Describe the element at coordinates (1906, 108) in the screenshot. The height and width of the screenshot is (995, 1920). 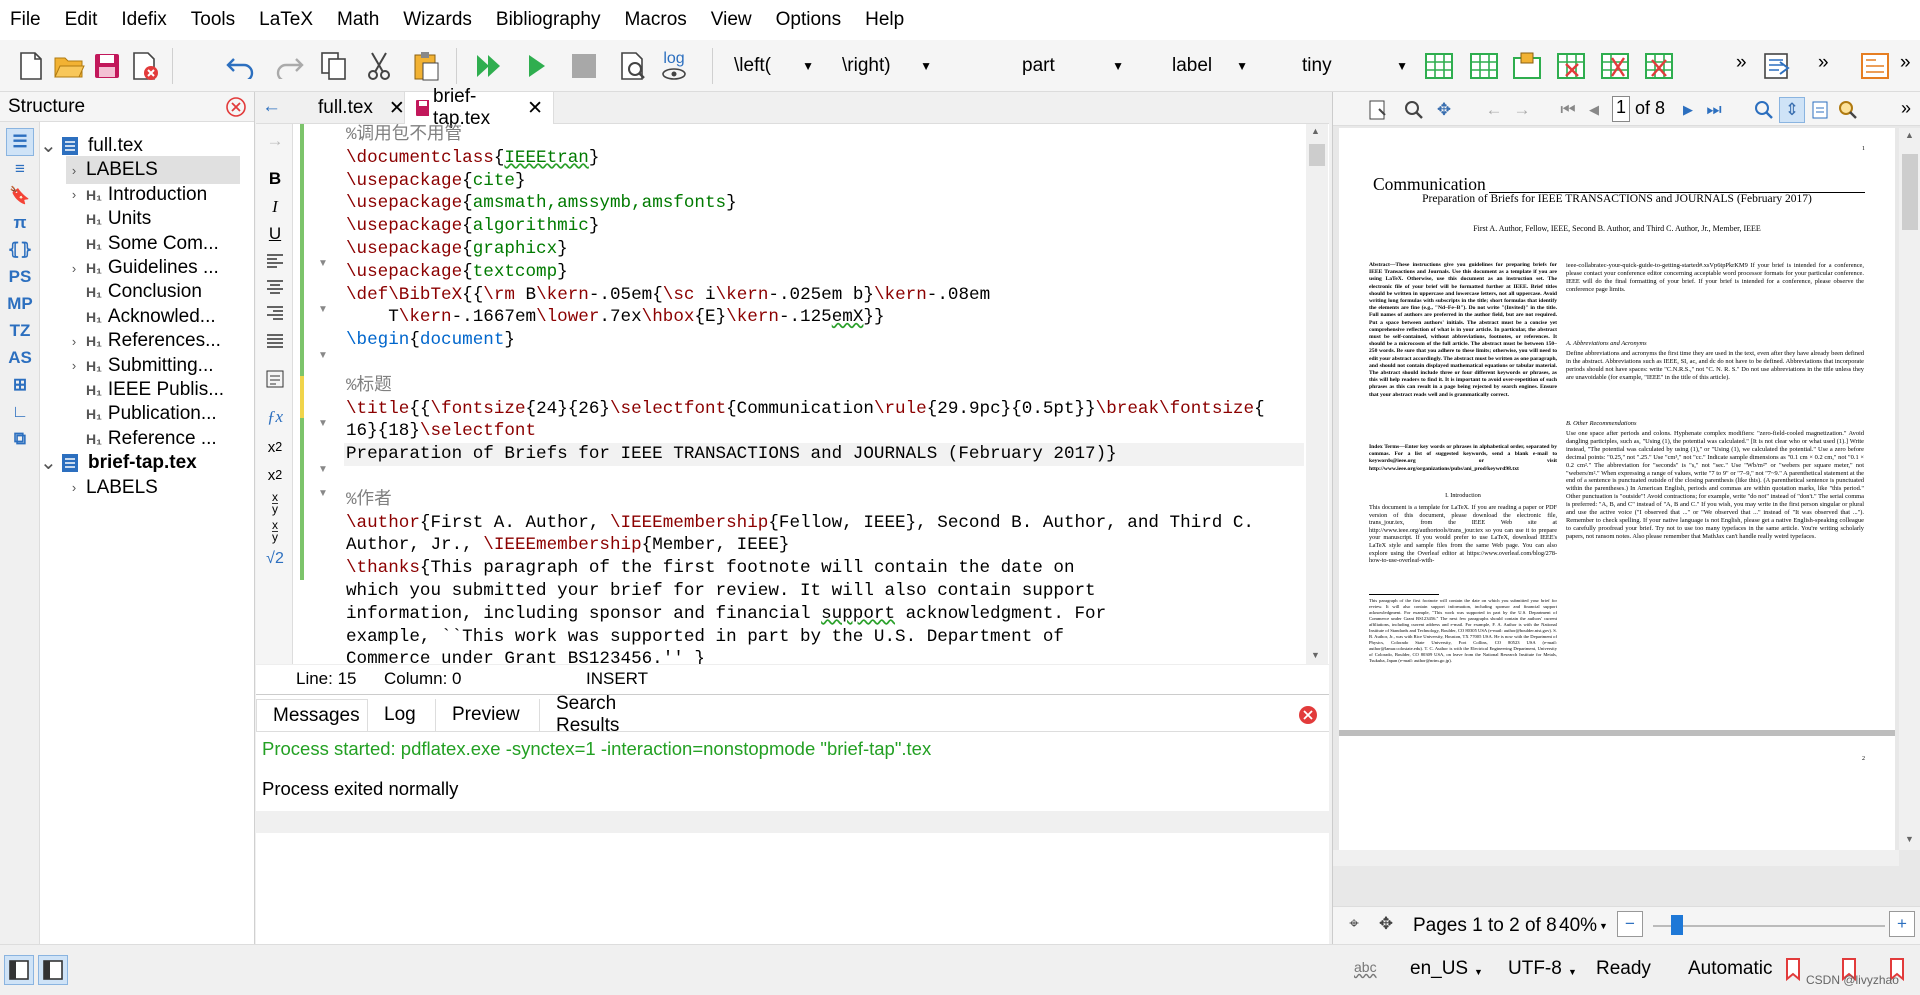
I see `pdf-toolbar-overflow: »` at that location.